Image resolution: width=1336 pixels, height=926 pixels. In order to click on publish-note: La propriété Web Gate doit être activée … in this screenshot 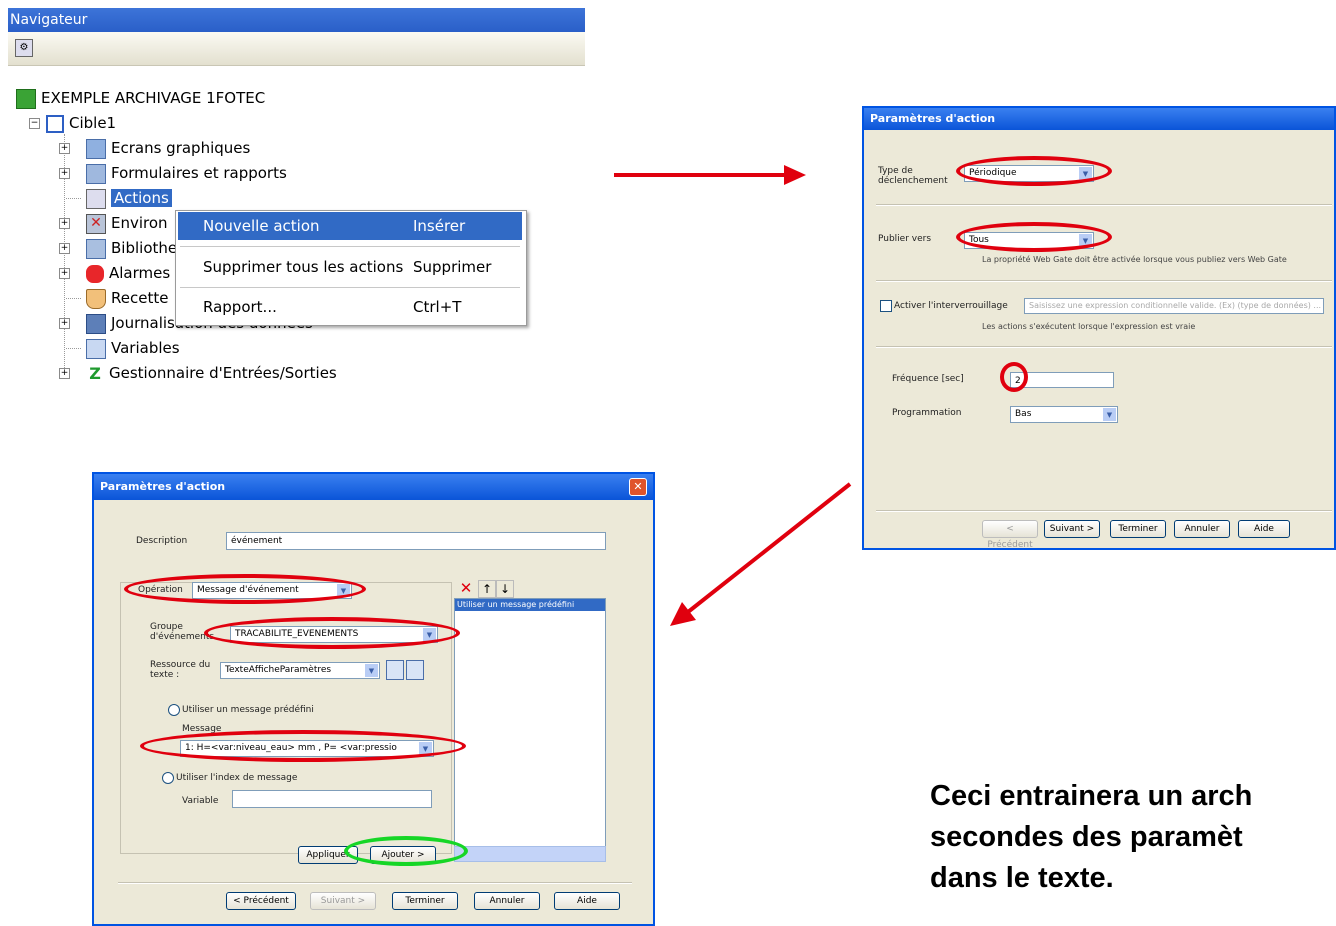, I will do `click(1134, 259)`.